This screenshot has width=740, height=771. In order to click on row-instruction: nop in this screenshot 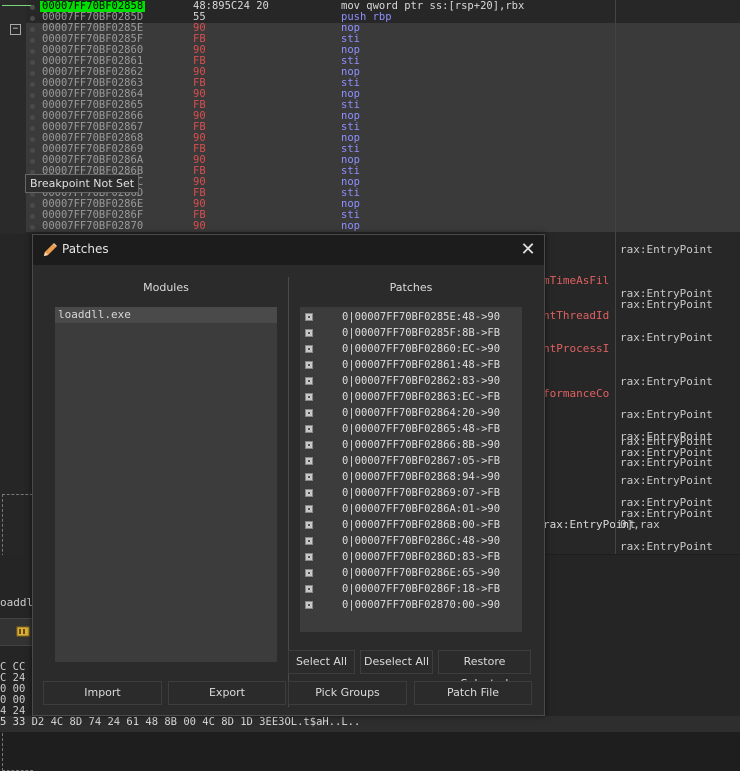, I will do `click(350, 226)`.